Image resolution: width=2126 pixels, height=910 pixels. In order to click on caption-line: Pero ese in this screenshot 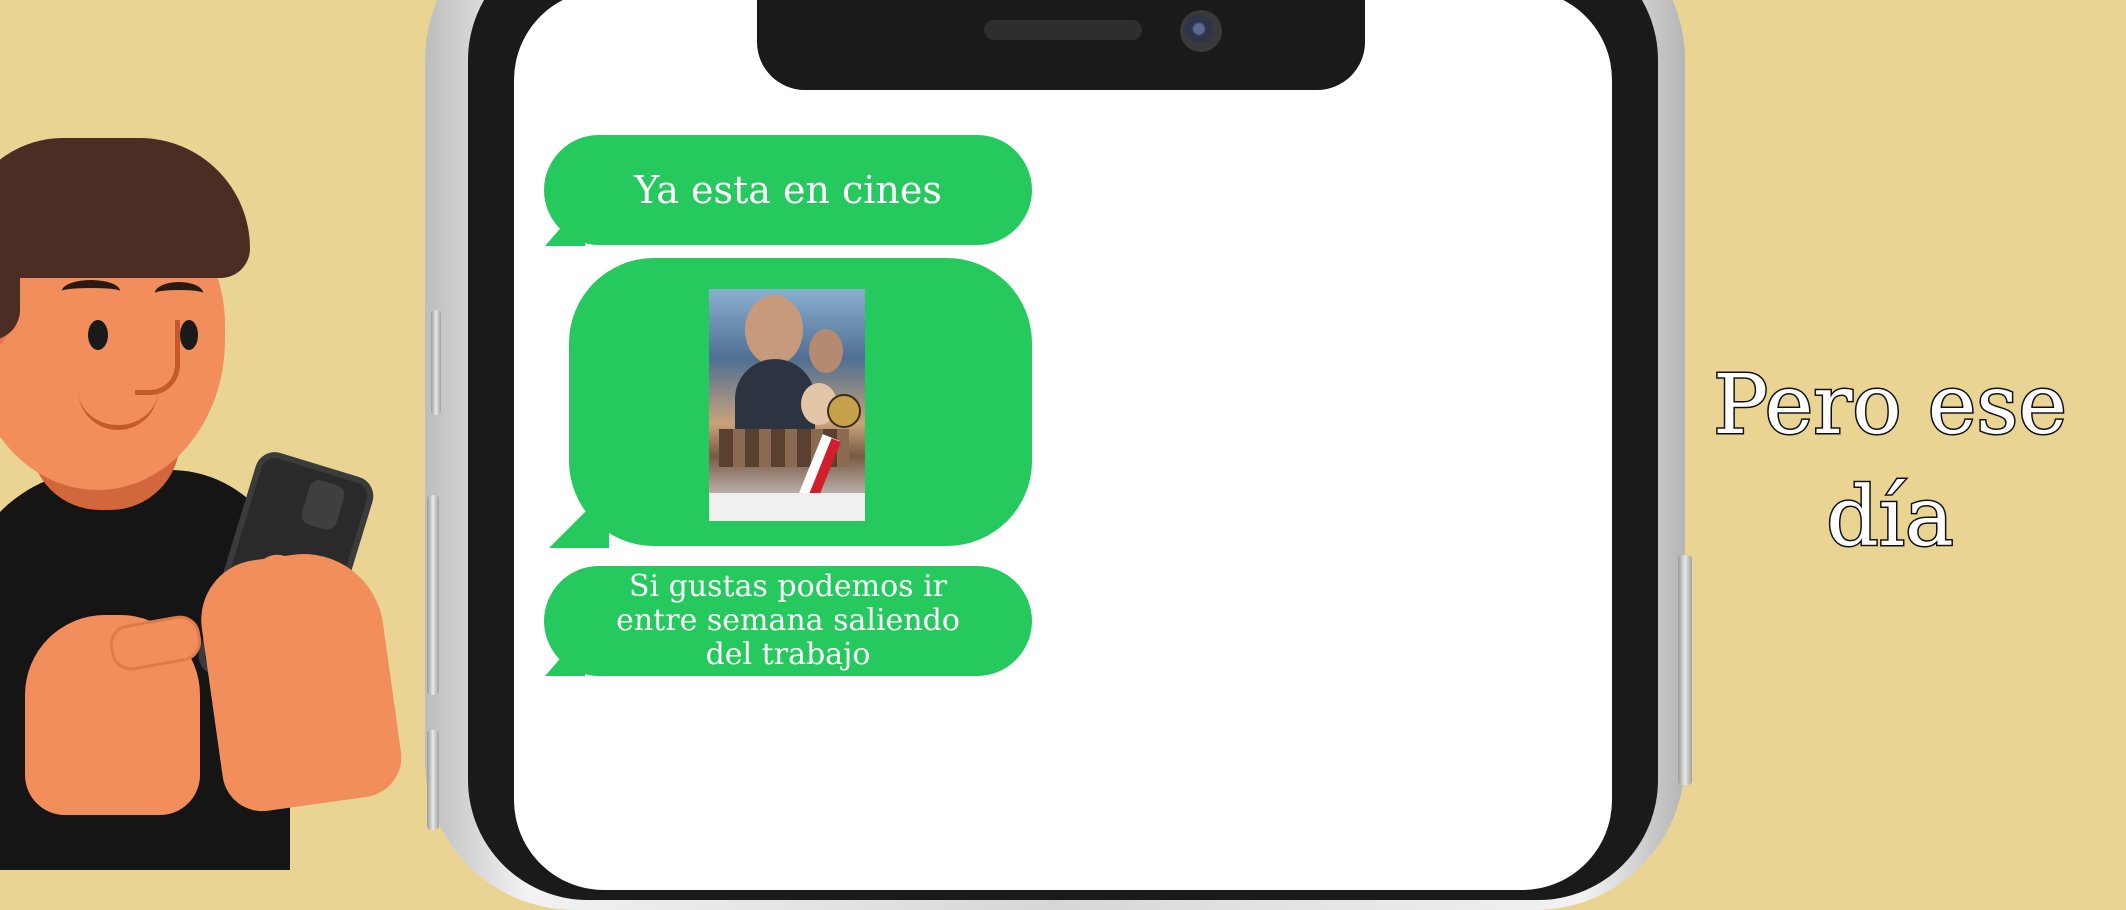, I will do `click(1890, 406)`.